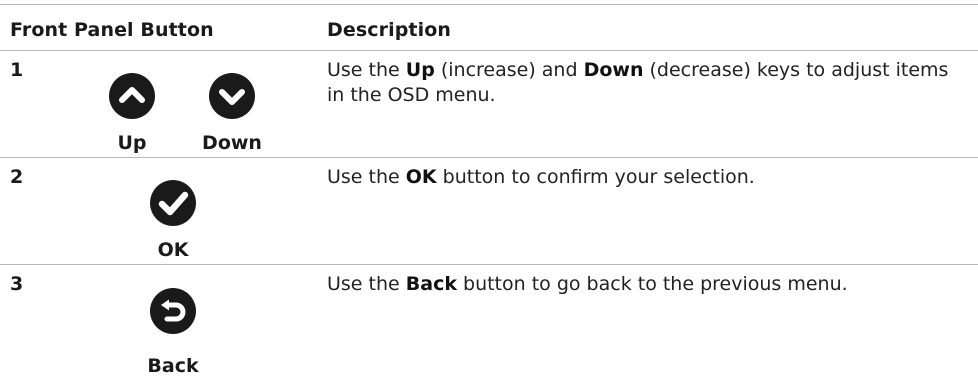 The image size is (978, 381). I want to click on header-description: Description, so click(389, 30).